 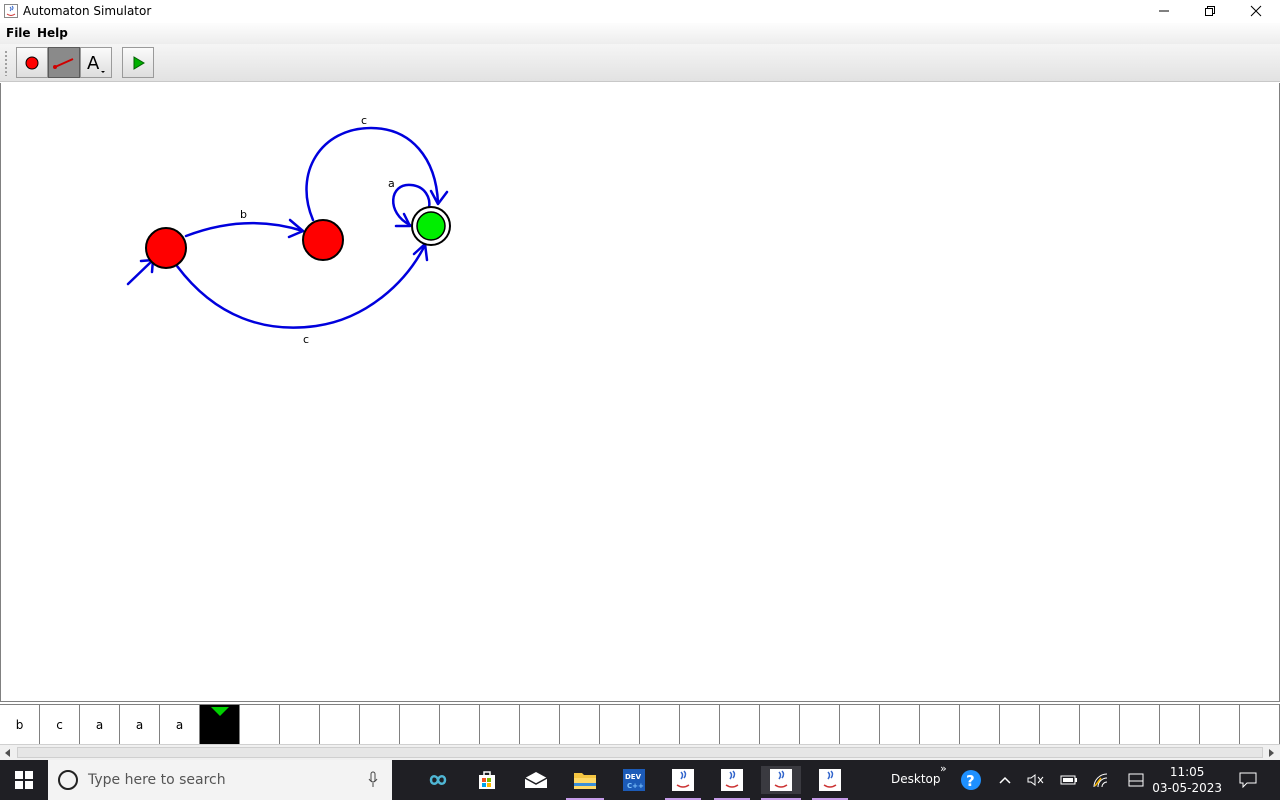 I want to click on input-tape: bcaaa, so click(x=640, y=724).